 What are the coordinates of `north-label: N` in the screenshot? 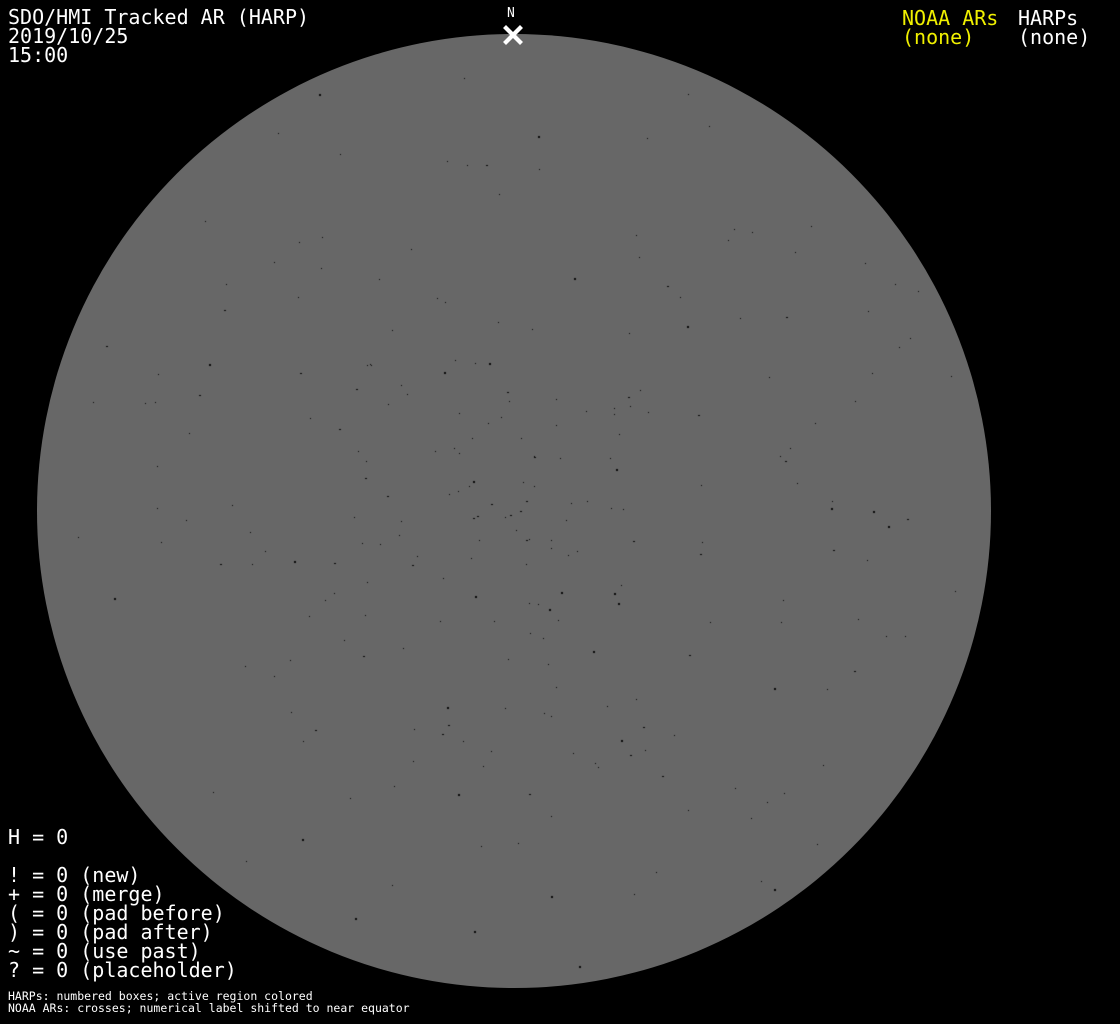 It's located at (511, 13).